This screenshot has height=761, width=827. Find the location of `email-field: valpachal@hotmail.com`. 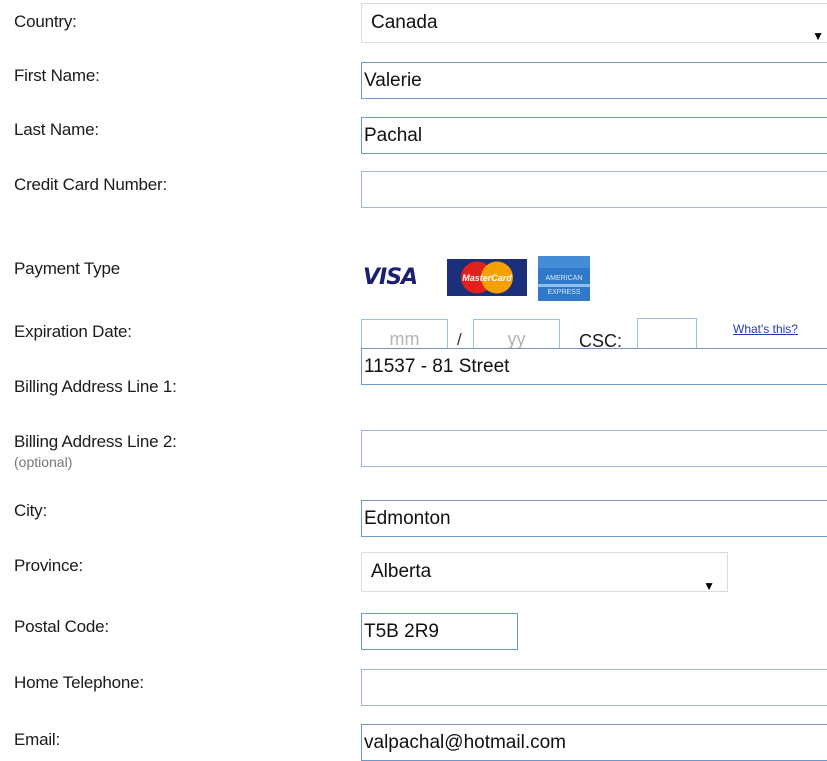

email-field: valpachal@hotmail.com is located at coordinates (594, 742).